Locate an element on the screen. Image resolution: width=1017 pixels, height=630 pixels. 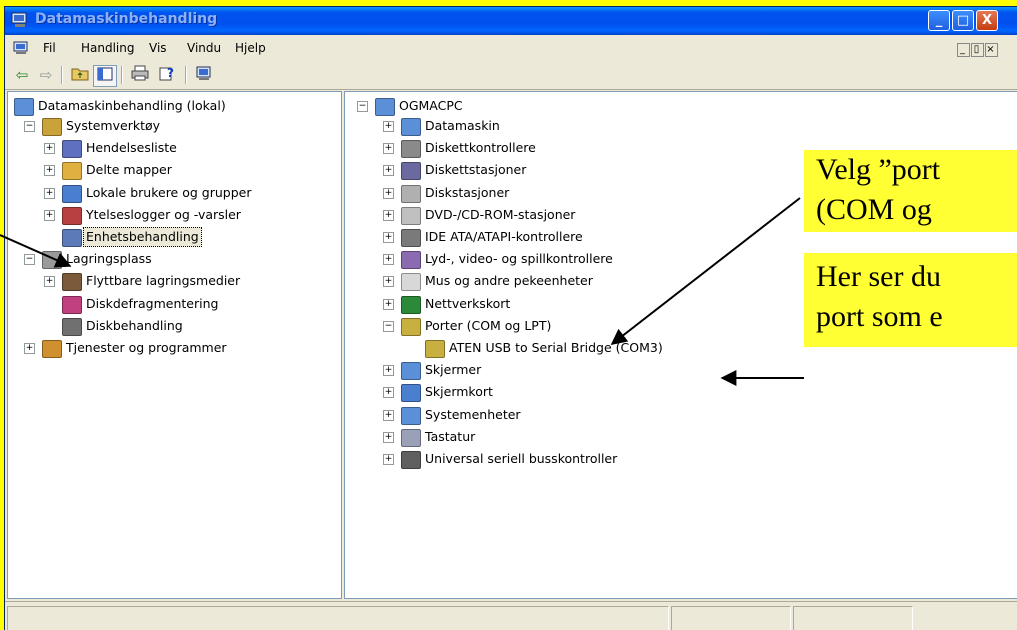
tree-node-label: Datamaskin is located at coordinates (462, 125).